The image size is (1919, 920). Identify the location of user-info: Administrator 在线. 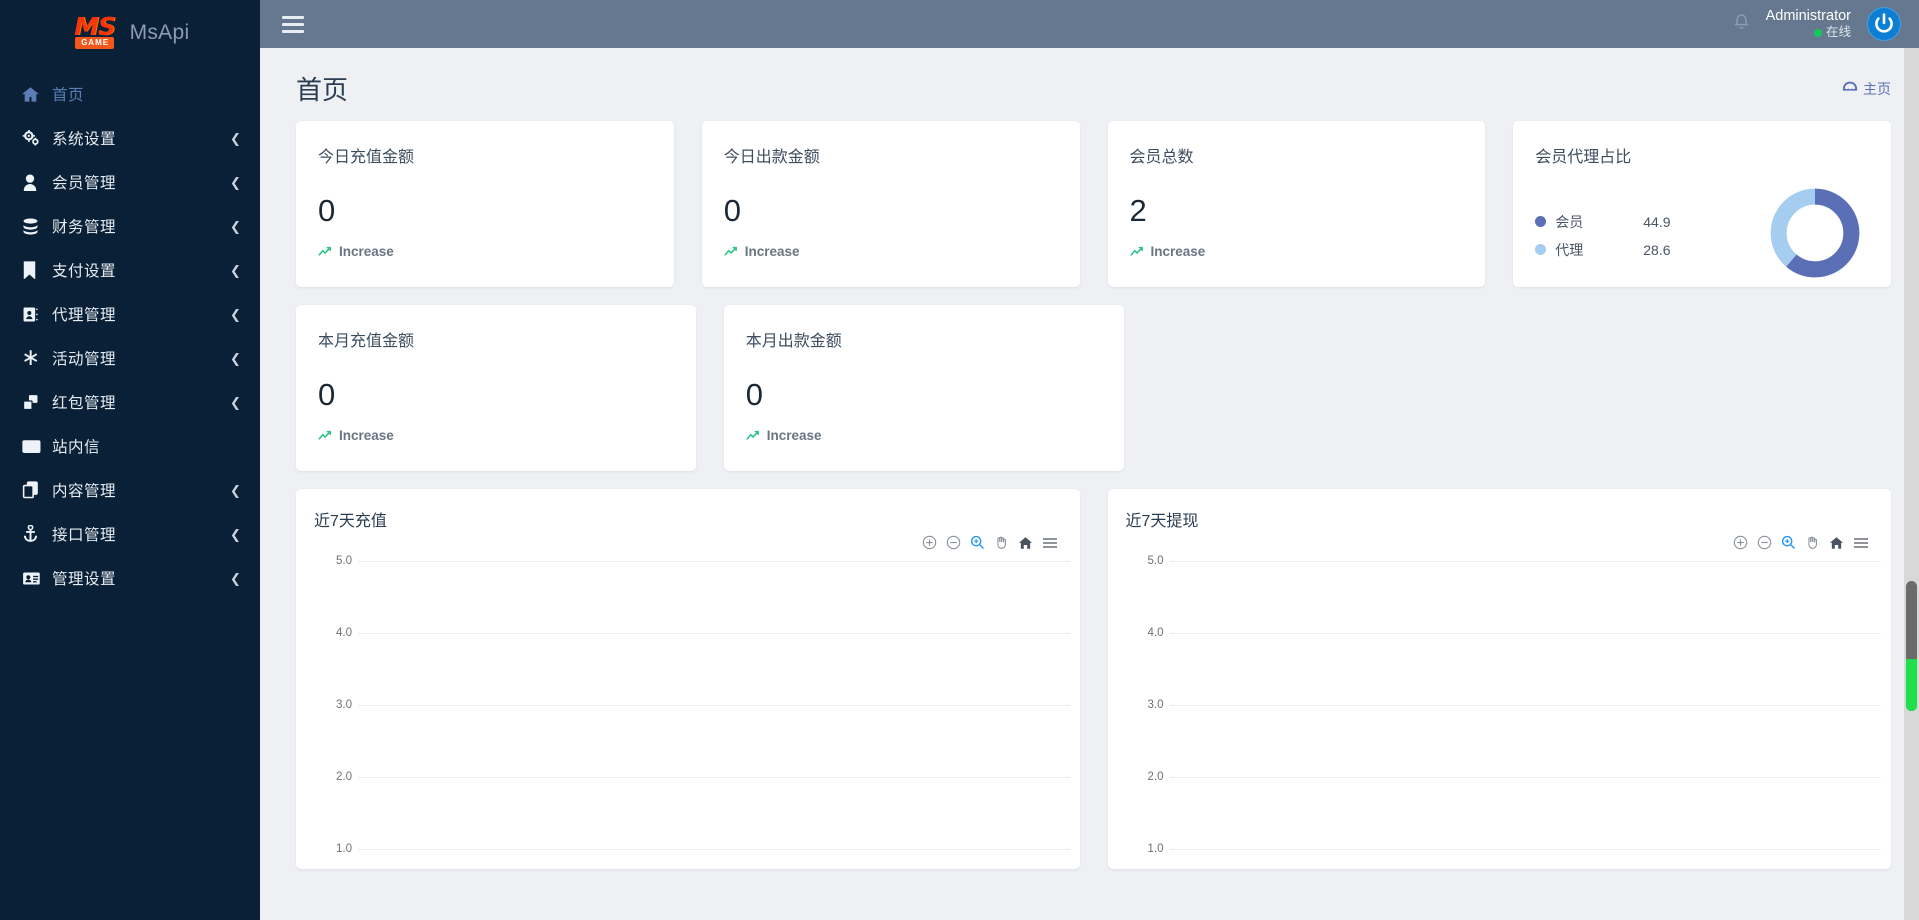
(1808, 24).